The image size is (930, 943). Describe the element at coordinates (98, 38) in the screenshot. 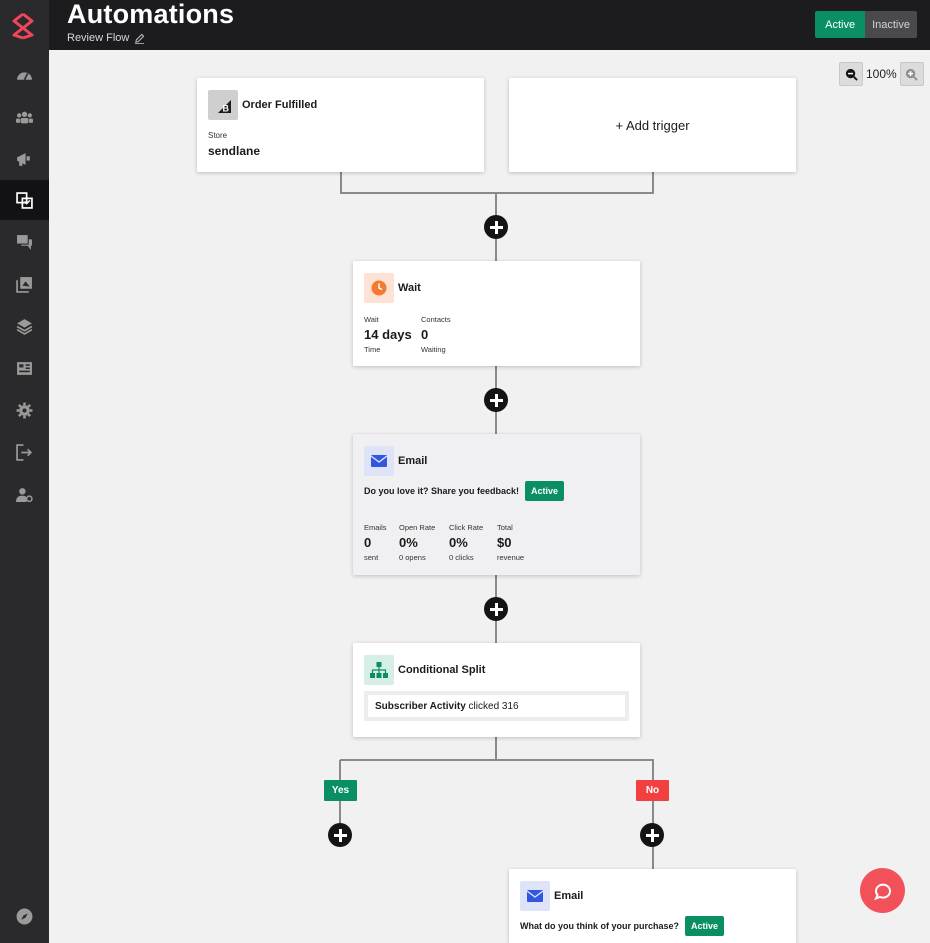

I see `flow-name-label: Review Flow` at that location.